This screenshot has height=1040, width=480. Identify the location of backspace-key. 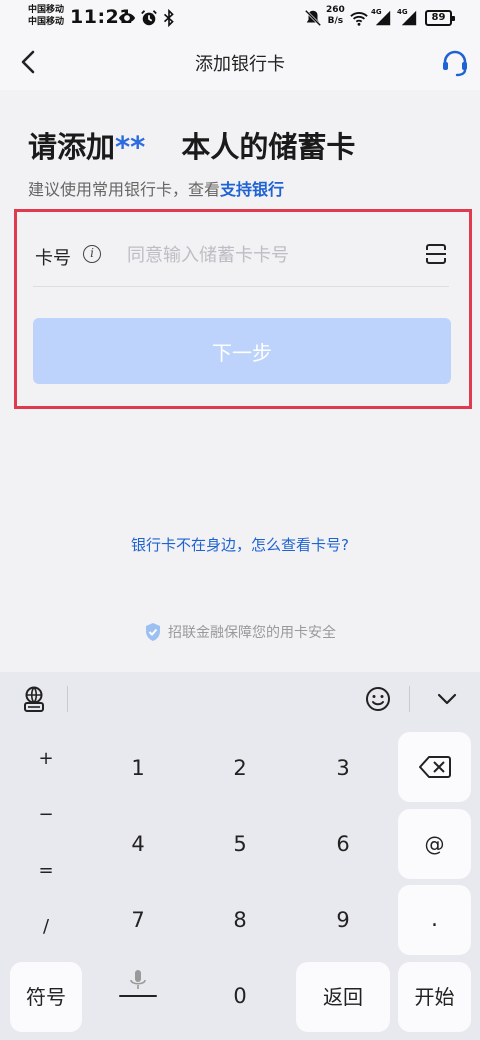
(434, 767).